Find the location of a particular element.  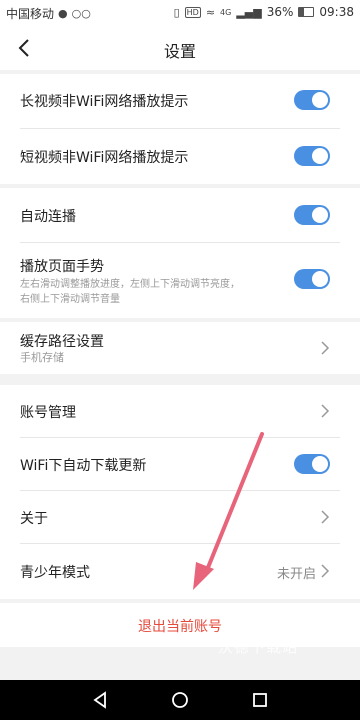

battery-icon is located at coordinates (306, 12).